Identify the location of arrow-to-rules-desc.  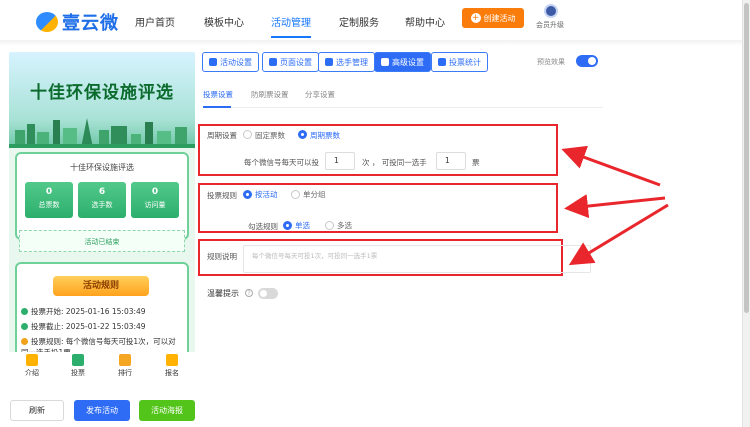
(618, 234).